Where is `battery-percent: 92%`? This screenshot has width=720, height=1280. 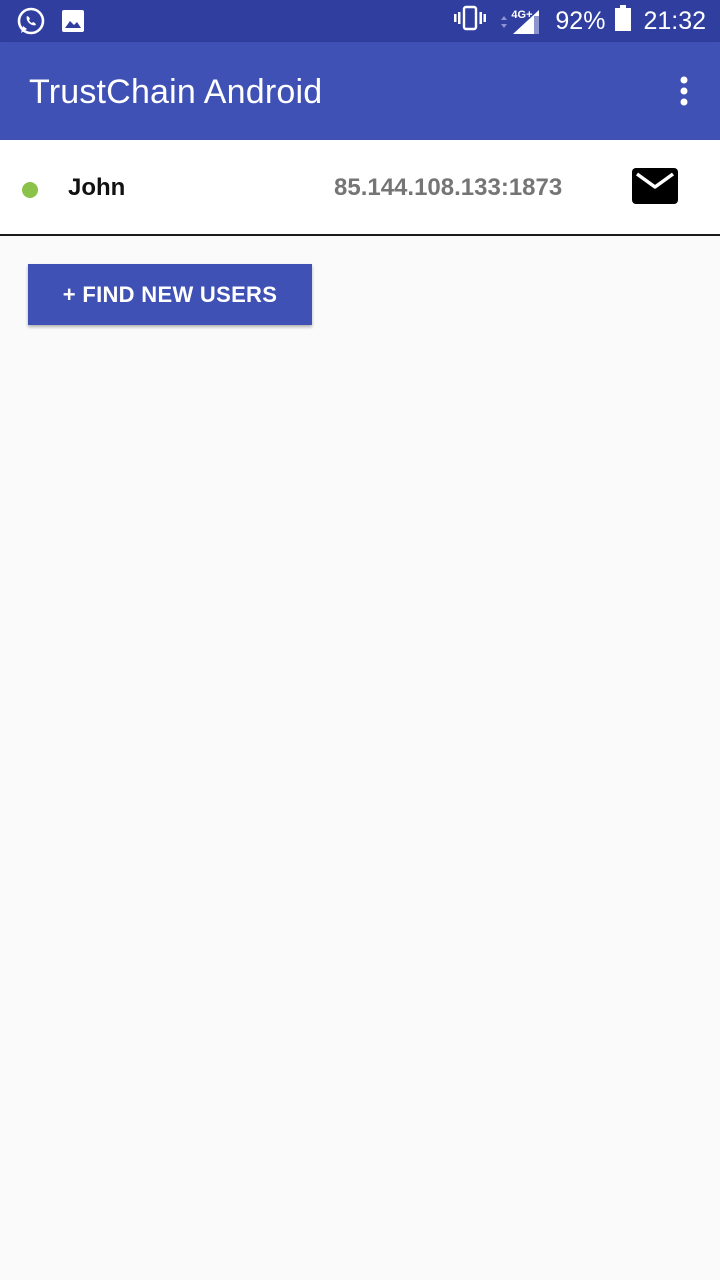
battery-percent: 92% is located at coordinates (580, 20).